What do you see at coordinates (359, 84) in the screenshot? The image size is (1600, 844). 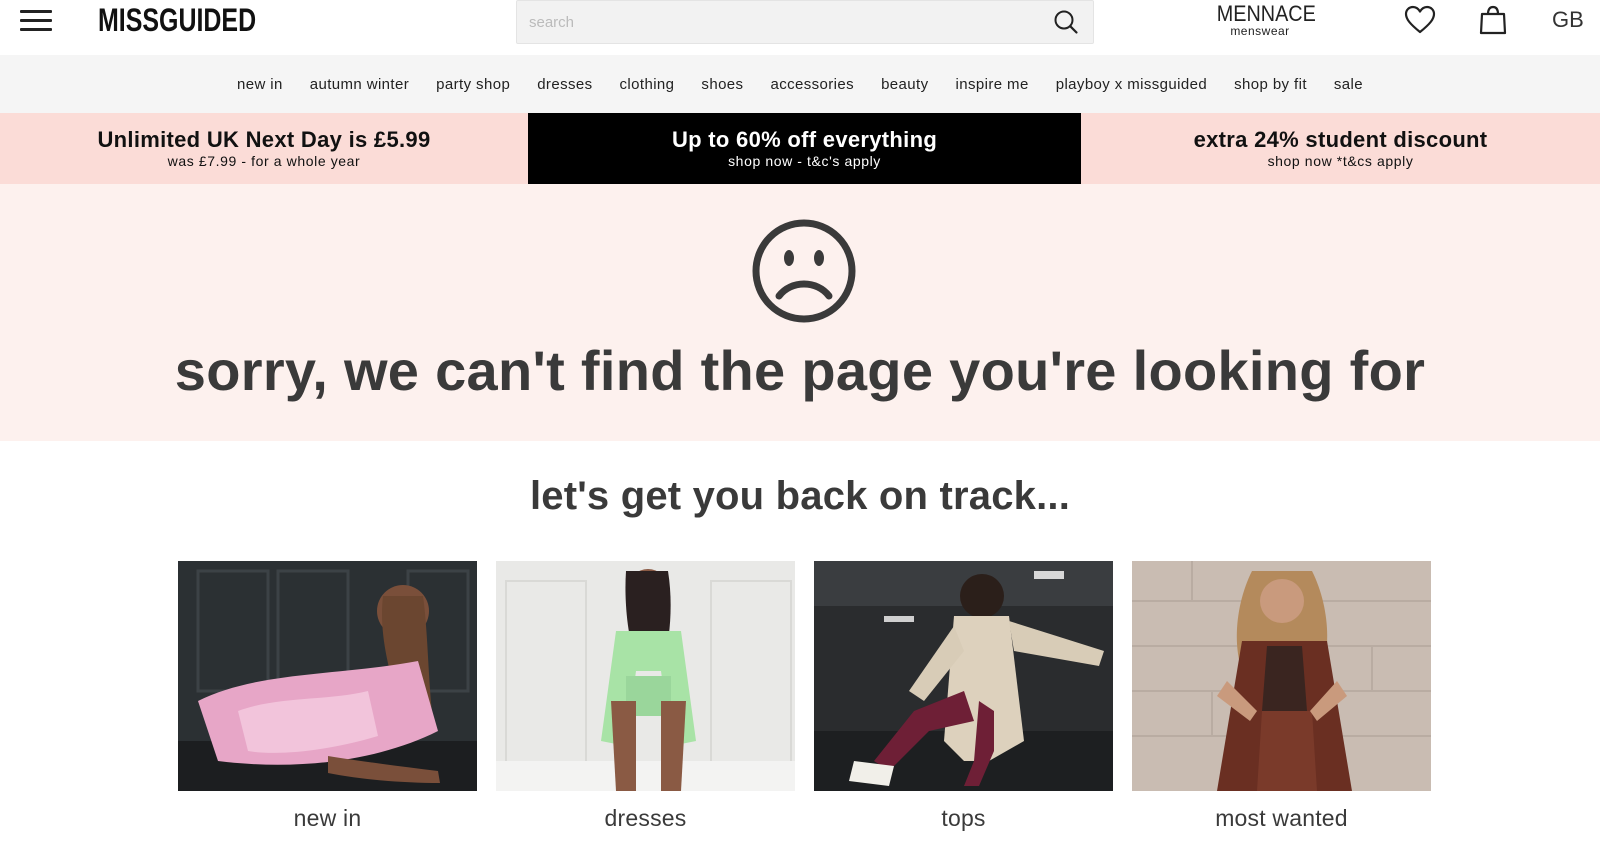 I see `nav-item-autumn-winter: autumn winter` at bounding box center [359, 84].